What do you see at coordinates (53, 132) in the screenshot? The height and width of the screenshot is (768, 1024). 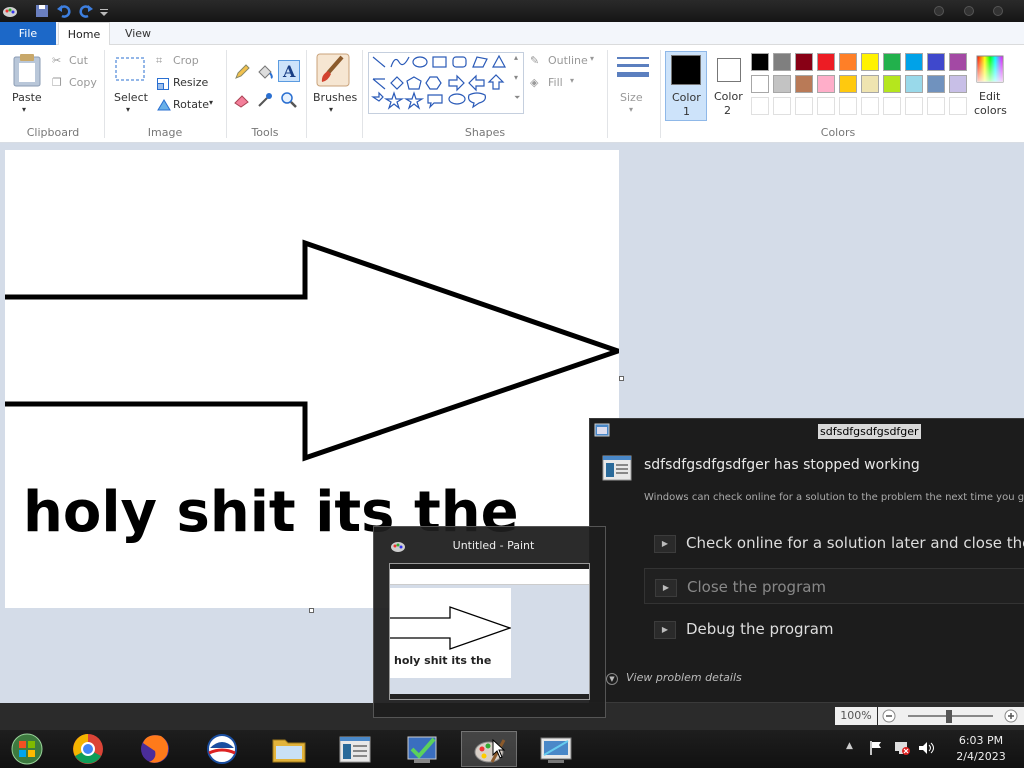 I see `clipboard-group-label: Clipboard` at bounding box center [53, 132].